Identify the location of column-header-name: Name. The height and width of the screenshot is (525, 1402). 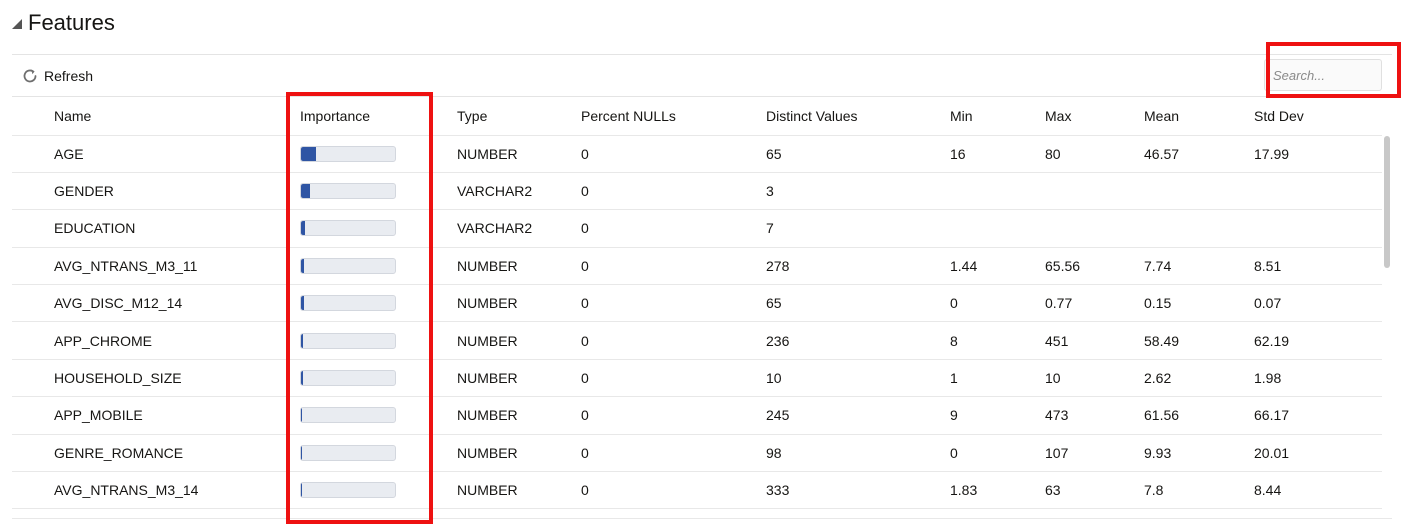
(156, 116).